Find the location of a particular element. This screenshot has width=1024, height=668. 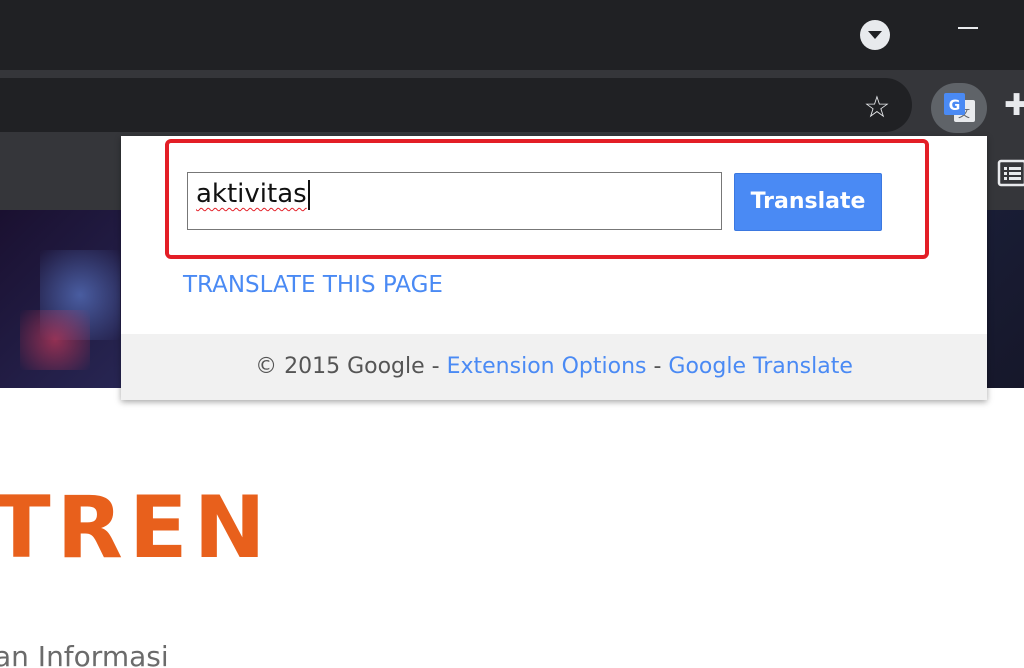

translate-this-page-link: TRANSLATE THIS PAGE is located at coordinates (313, 285).